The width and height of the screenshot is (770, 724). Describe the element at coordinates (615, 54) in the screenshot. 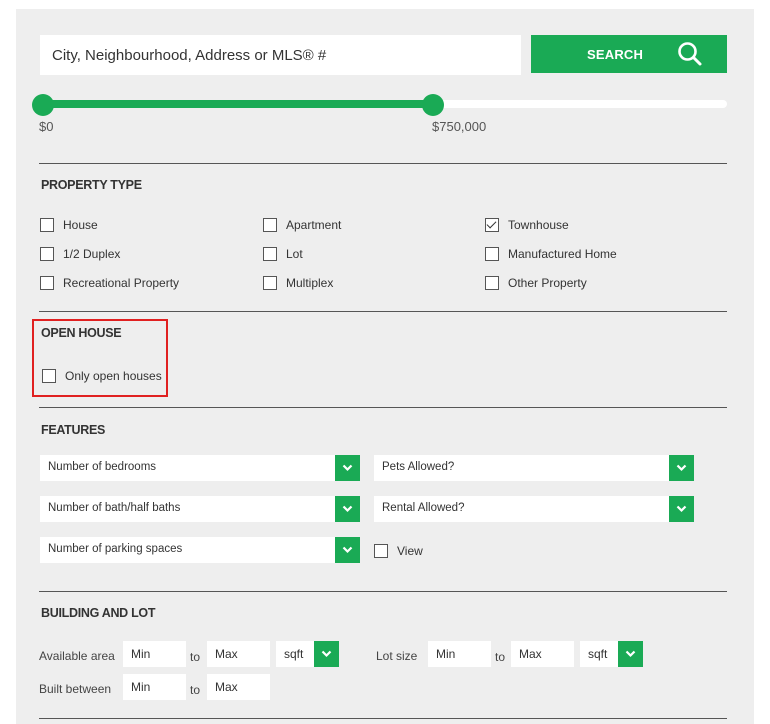

I see `search-button-label: SEARCH` at that location.